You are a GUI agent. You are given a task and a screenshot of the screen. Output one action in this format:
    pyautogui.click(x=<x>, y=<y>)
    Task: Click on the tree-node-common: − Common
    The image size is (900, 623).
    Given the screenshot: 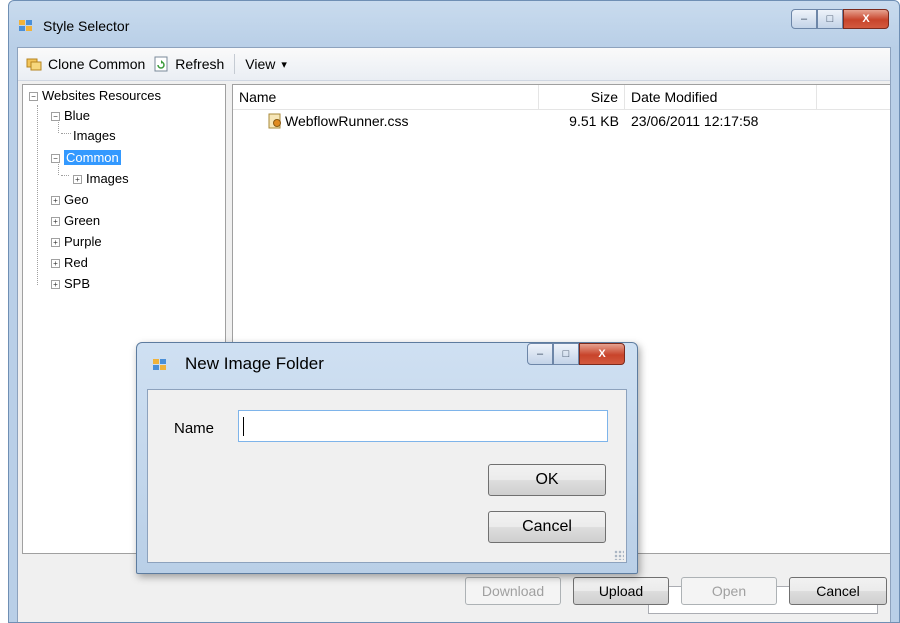 What is the action you would take?
    pyautogui.click(x=86, y=158)
    